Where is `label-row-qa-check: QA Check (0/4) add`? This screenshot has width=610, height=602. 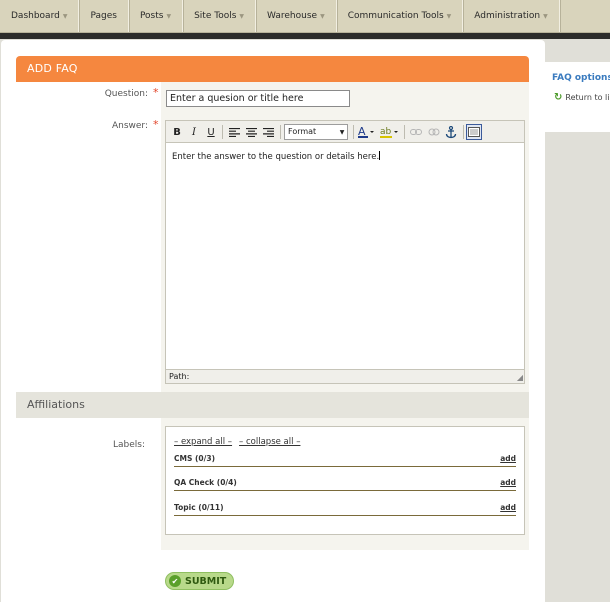 label-row-qa-check: QA Check (0/4) add is located at coordinates (345, 484).